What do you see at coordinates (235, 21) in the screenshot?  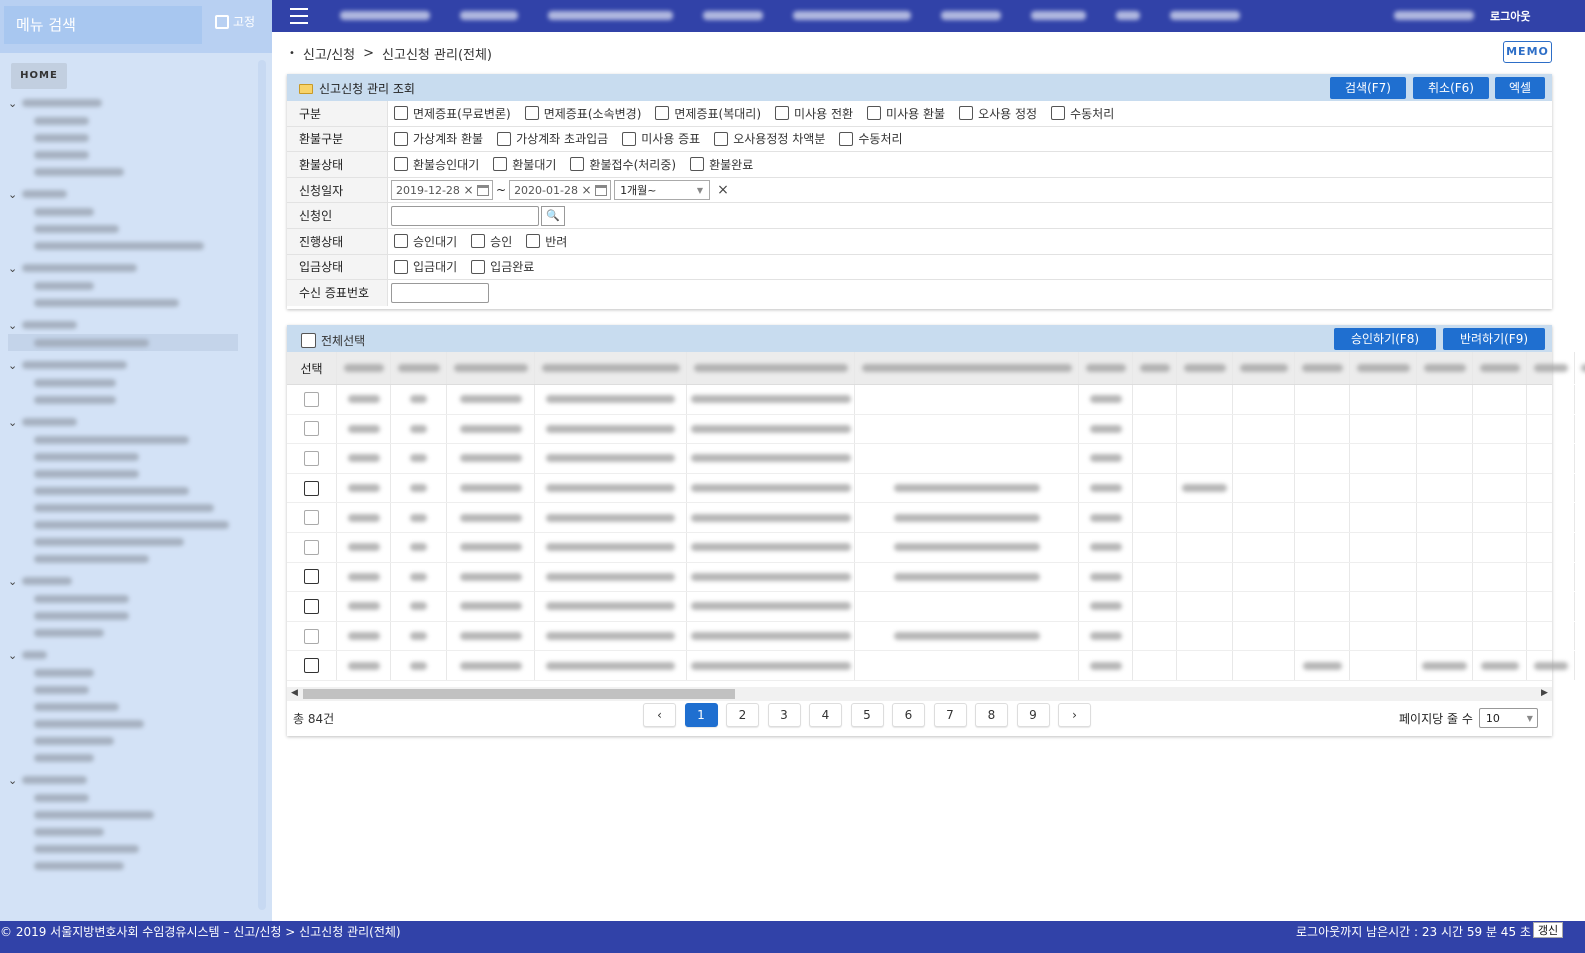 I see `pin-toggle: 고정` at bounding box center [235, 21].